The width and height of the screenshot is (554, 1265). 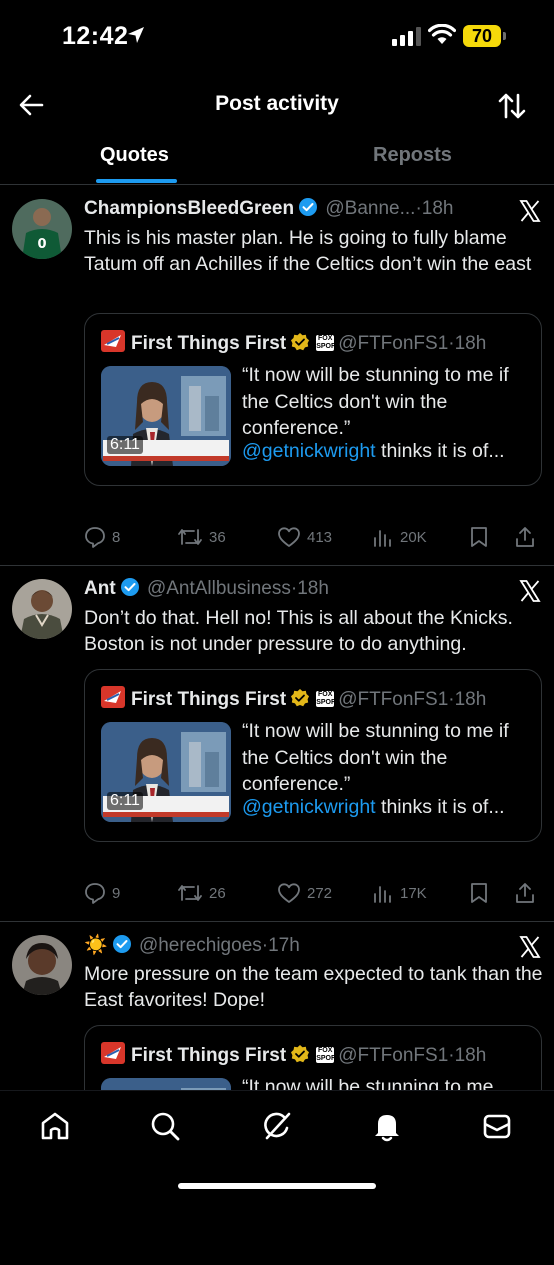 What do you see at coordinates (136, 181) in the screenshot?
I see `active-tab-indicator` at bounding box center [136, 181].